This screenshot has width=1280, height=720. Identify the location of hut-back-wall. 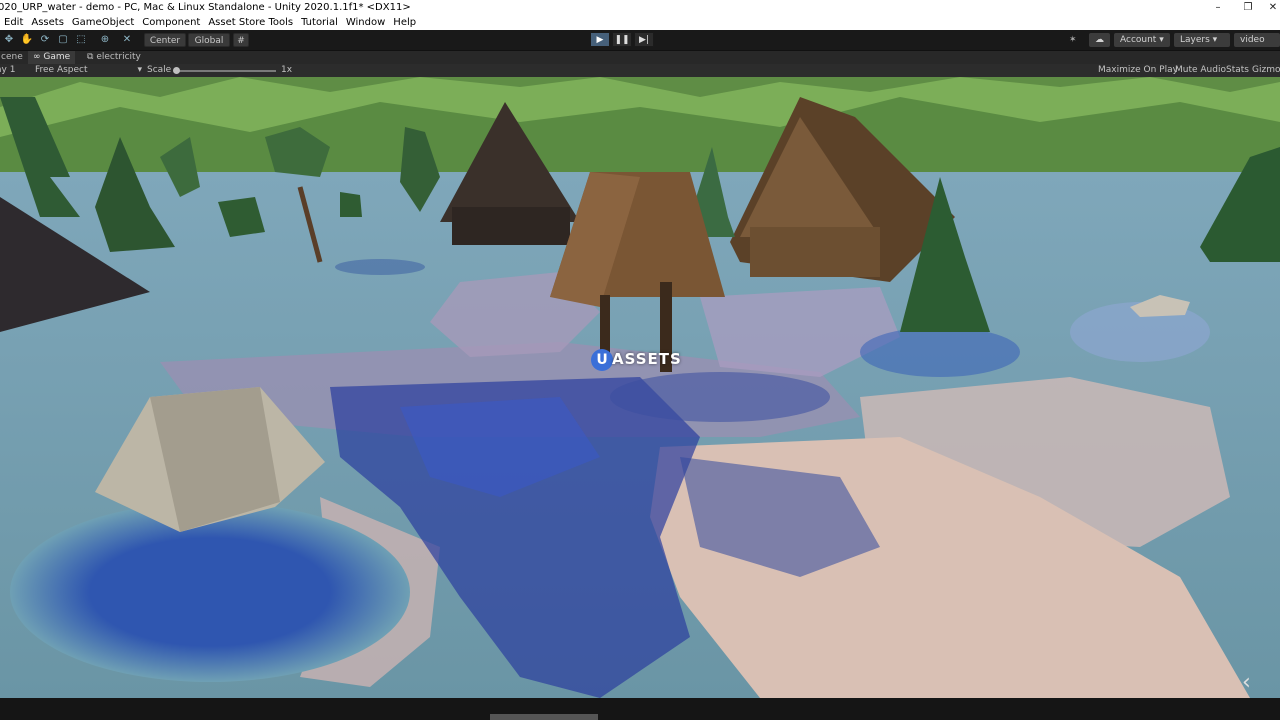
(511, 226).